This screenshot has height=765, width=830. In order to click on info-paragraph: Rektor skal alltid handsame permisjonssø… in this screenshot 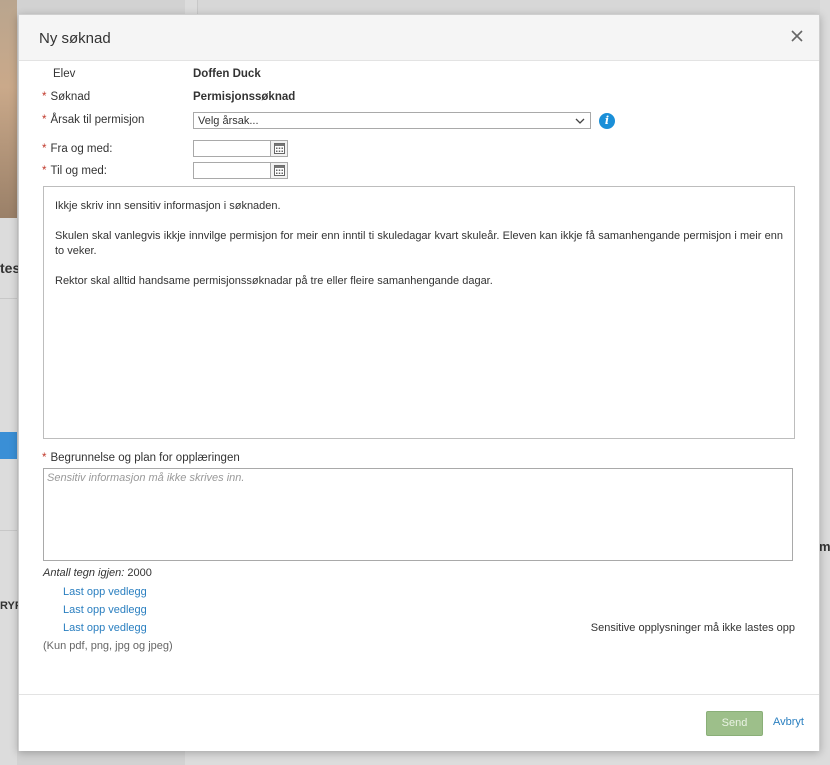, I will do `click(274, 281)`.